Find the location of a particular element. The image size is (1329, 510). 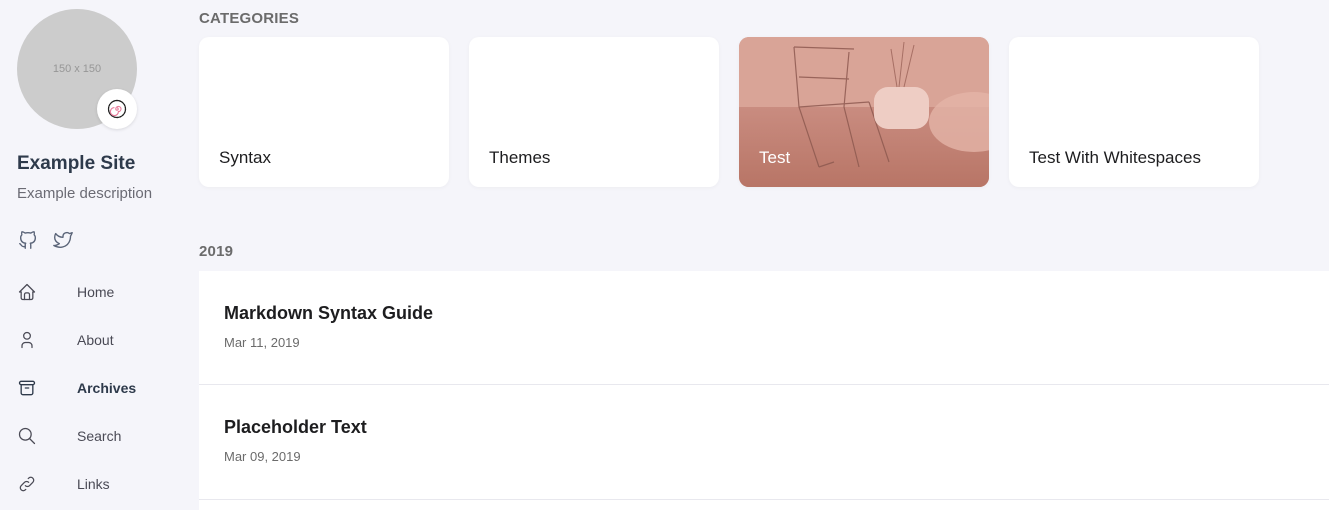

menu-item-label: Home is located at coordinates (96, 292).